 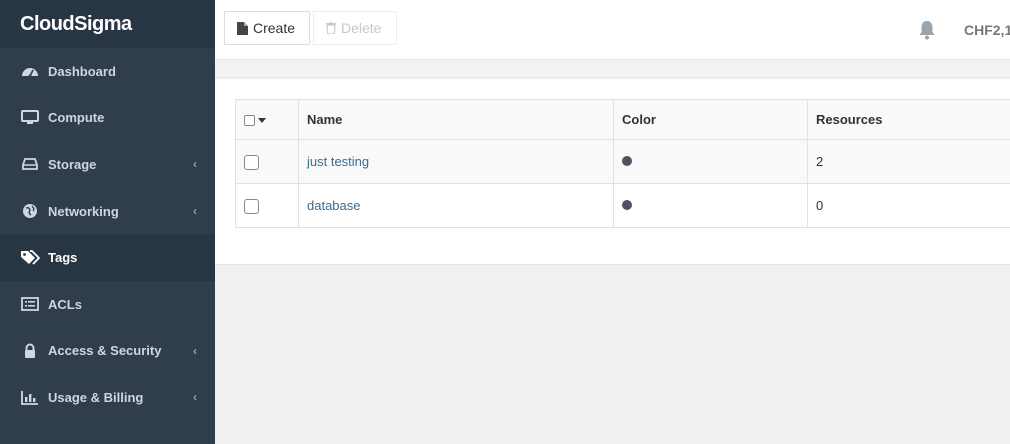 What do you see at coordinates (107, 257) in the screenshot?
I see `sidebar-item-tags: Tags` at bounding box center [107, 257].